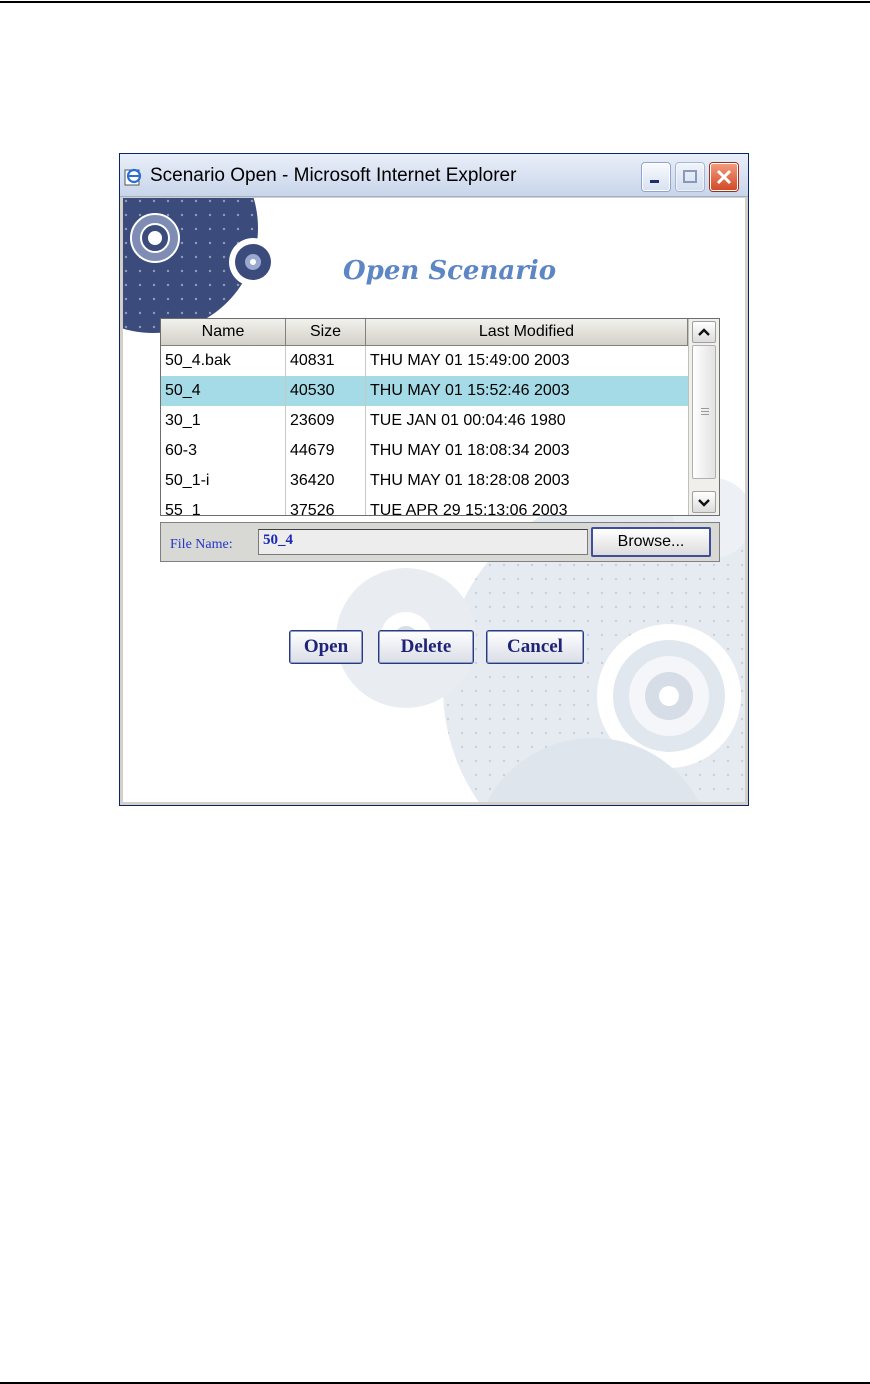  I want to click on scrollbar-grip-icon, so click(705, 412).